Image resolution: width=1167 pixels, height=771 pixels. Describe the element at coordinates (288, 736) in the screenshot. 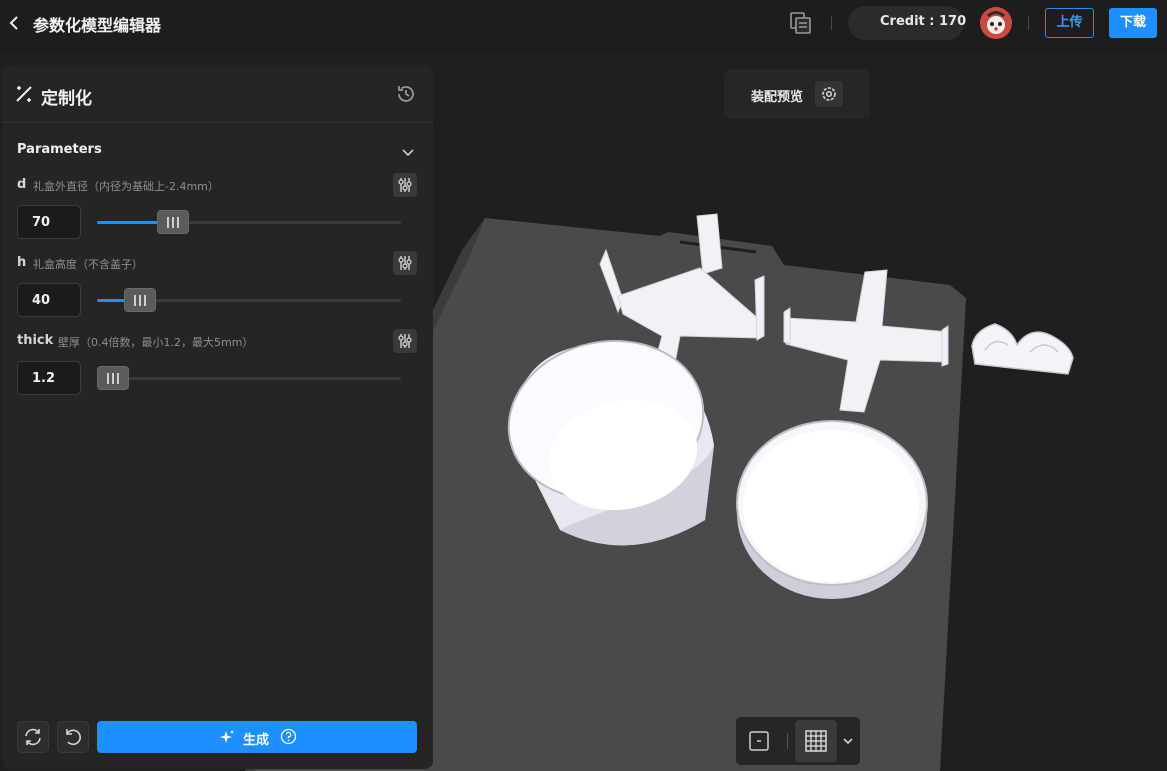

I see `help-icon` at that location.